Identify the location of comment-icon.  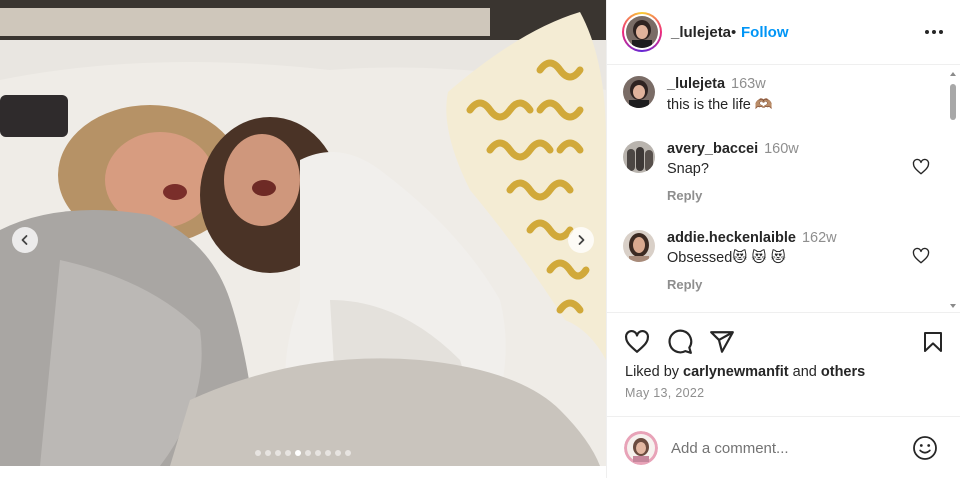
(680, 341).